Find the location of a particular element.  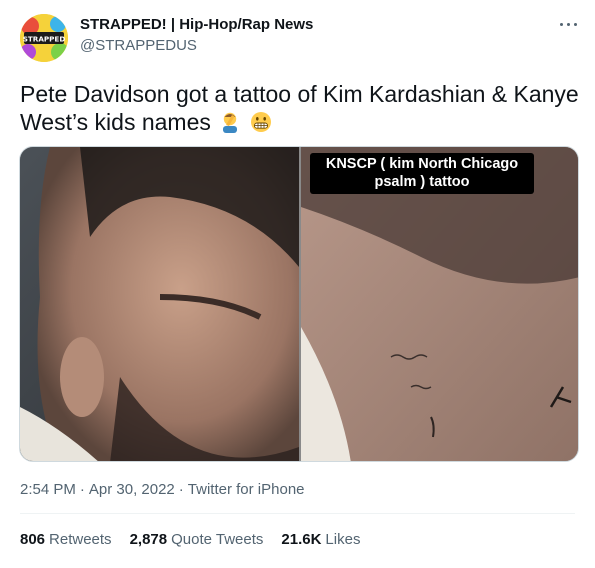

quote-tweets-stat: 2,878 Quote Tweets is located at coordinates (197, 539).